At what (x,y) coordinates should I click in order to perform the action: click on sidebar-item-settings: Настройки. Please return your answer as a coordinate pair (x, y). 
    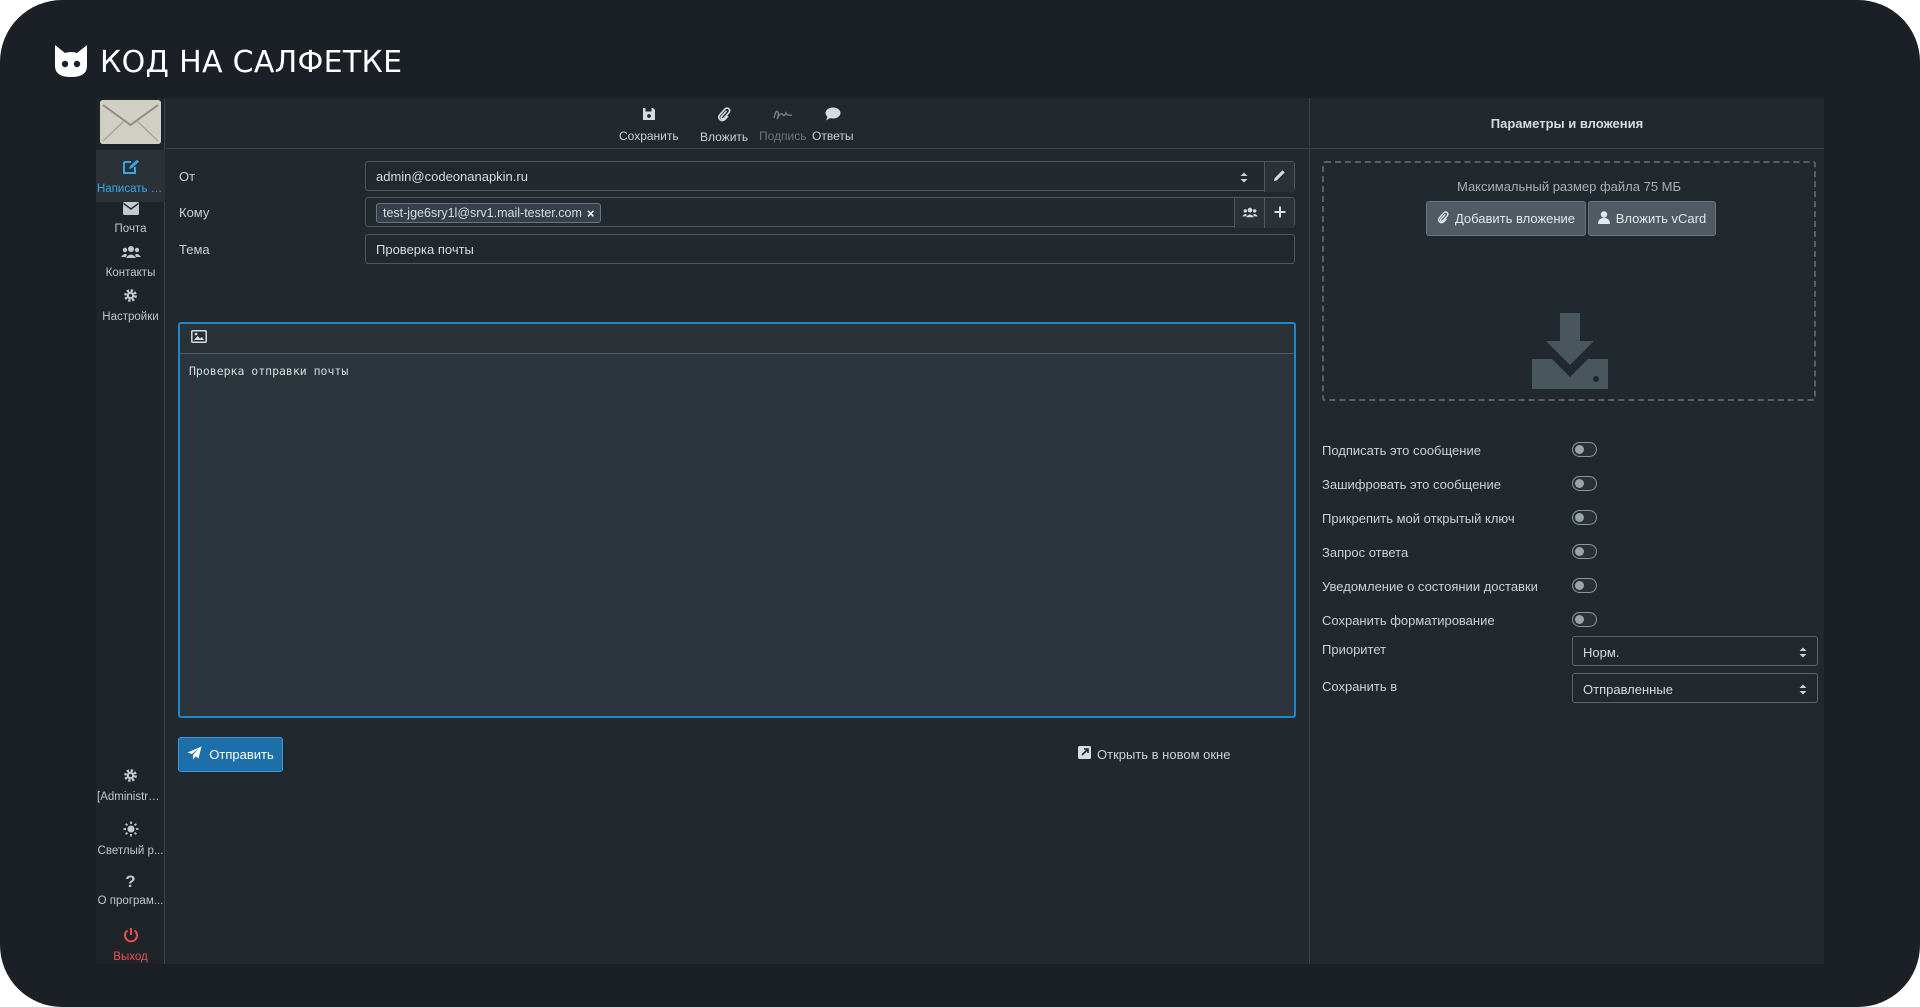
    Looking at the image, I should click on (130, 305).